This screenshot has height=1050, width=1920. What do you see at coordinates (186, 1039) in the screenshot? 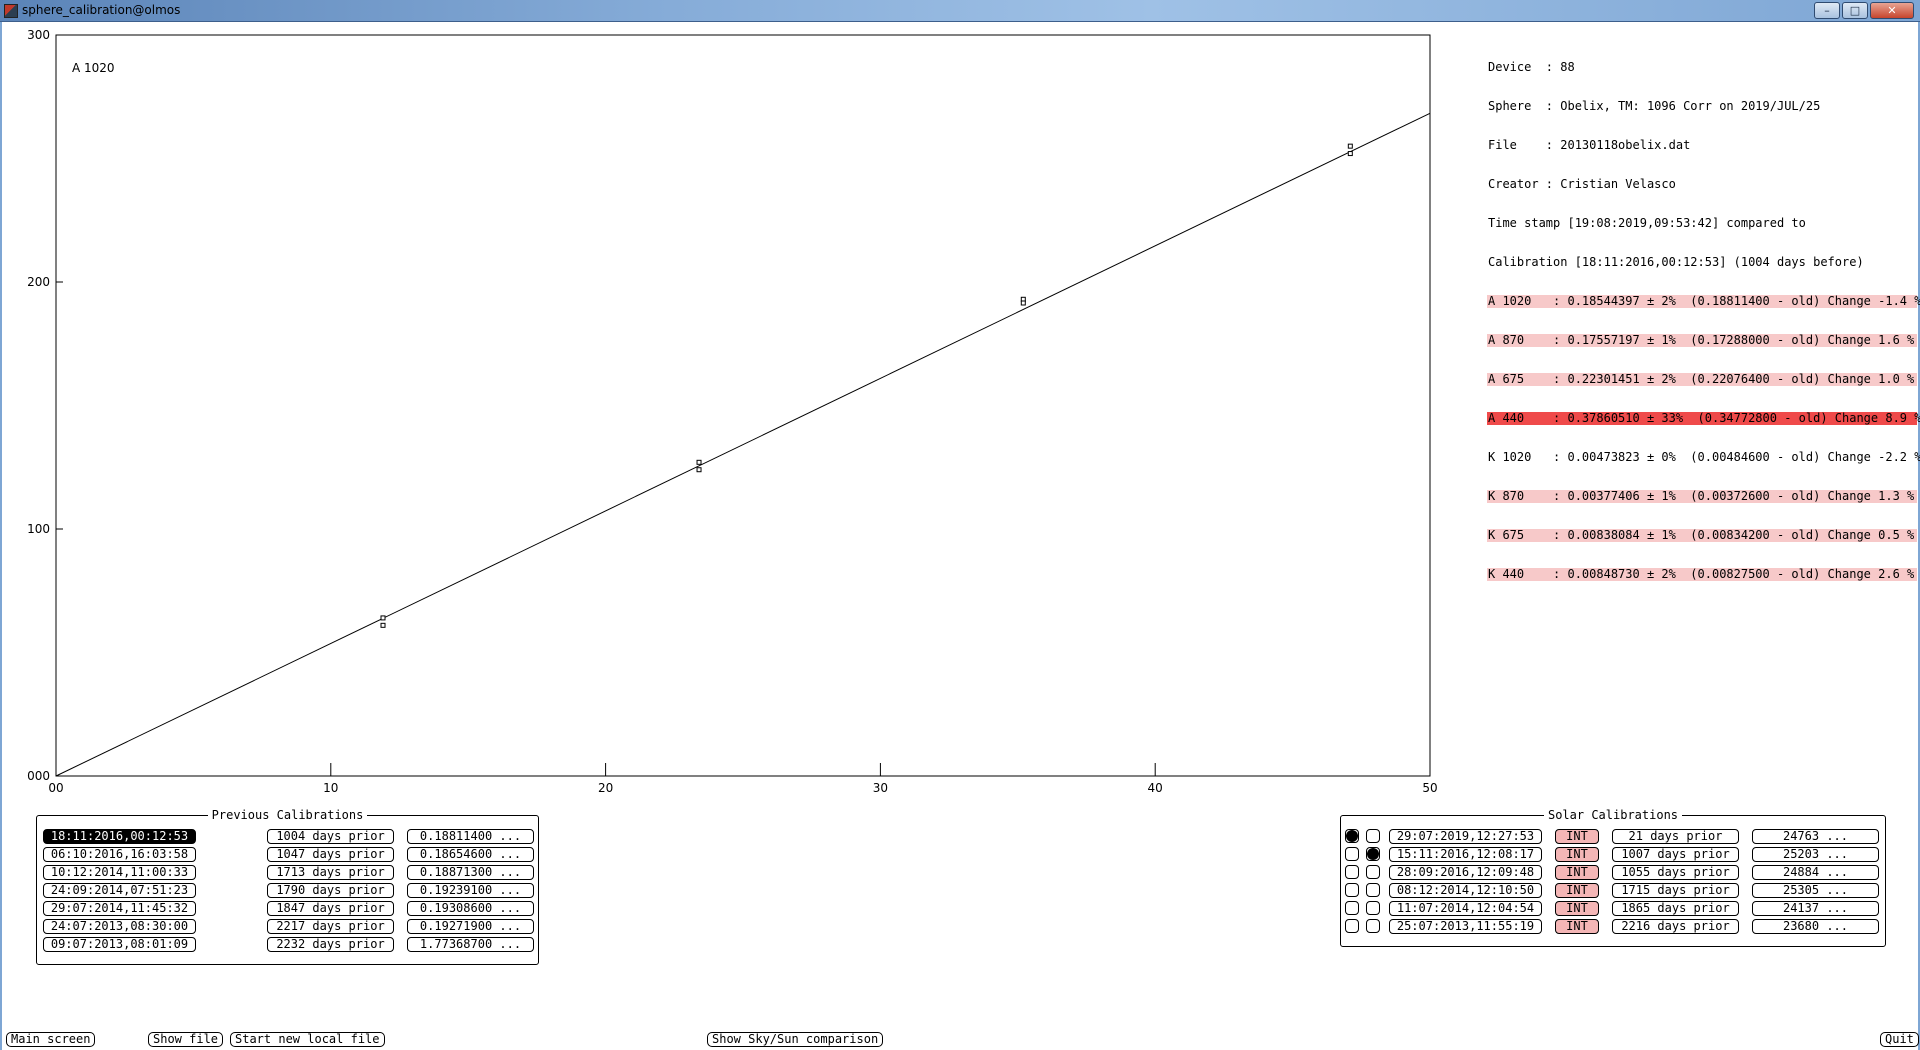
I see `show-file-button: Show file` at bounding box center [186, 1039].